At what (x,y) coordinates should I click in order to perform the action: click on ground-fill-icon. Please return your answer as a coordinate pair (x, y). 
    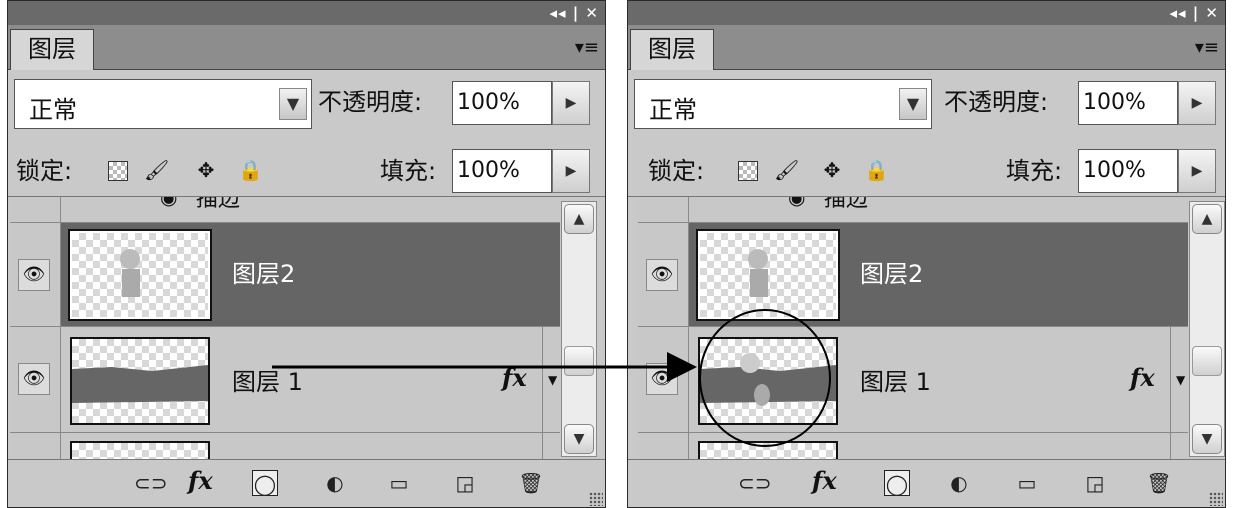
    Looking at the image, I should click on (140, 384).